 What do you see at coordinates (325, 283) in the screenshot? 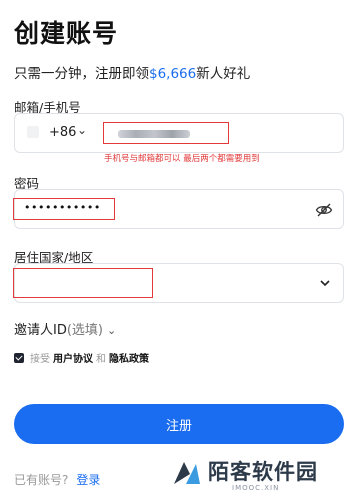
I see `chevron-down-icon` at bounding box center [325, 283].